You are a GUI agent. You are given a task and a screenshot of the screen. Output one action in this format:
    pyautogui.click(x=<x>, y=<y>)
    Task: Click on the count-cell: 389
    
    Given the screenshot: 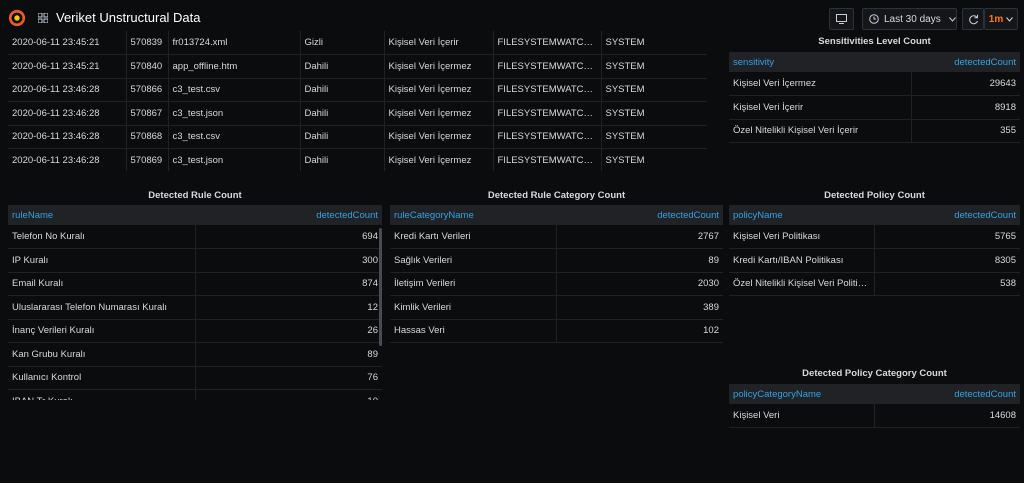 What is the action you would take?
    pyautogui.click(x=639, y=307)
    